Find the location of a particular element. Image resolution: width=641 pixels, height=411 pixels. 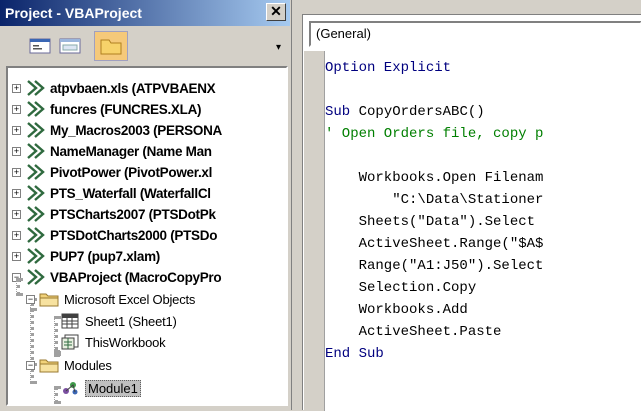

object-dropdown-value: (General) is located at coordinates (343, 33).